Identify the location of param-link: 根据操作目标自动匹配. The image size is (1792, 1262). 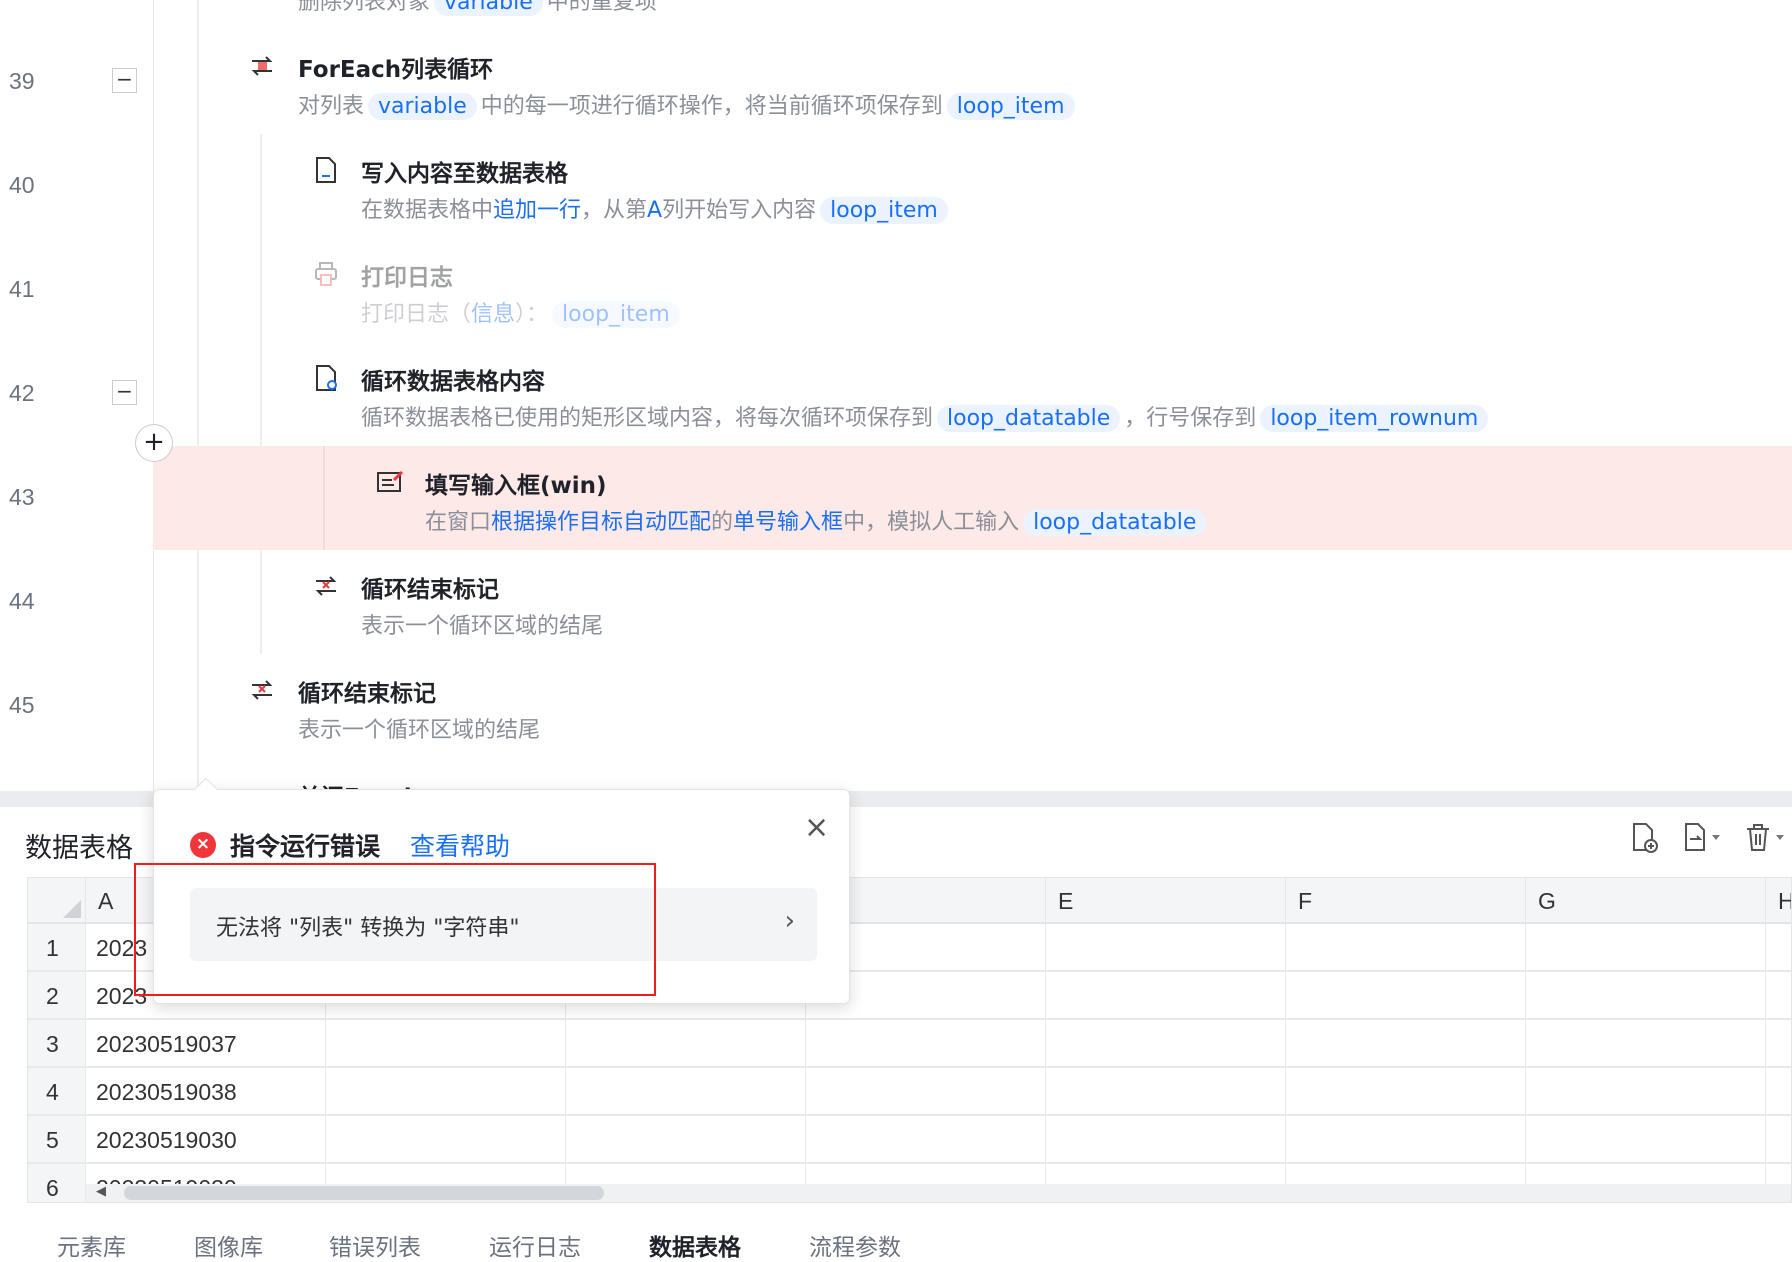
(601, 522).